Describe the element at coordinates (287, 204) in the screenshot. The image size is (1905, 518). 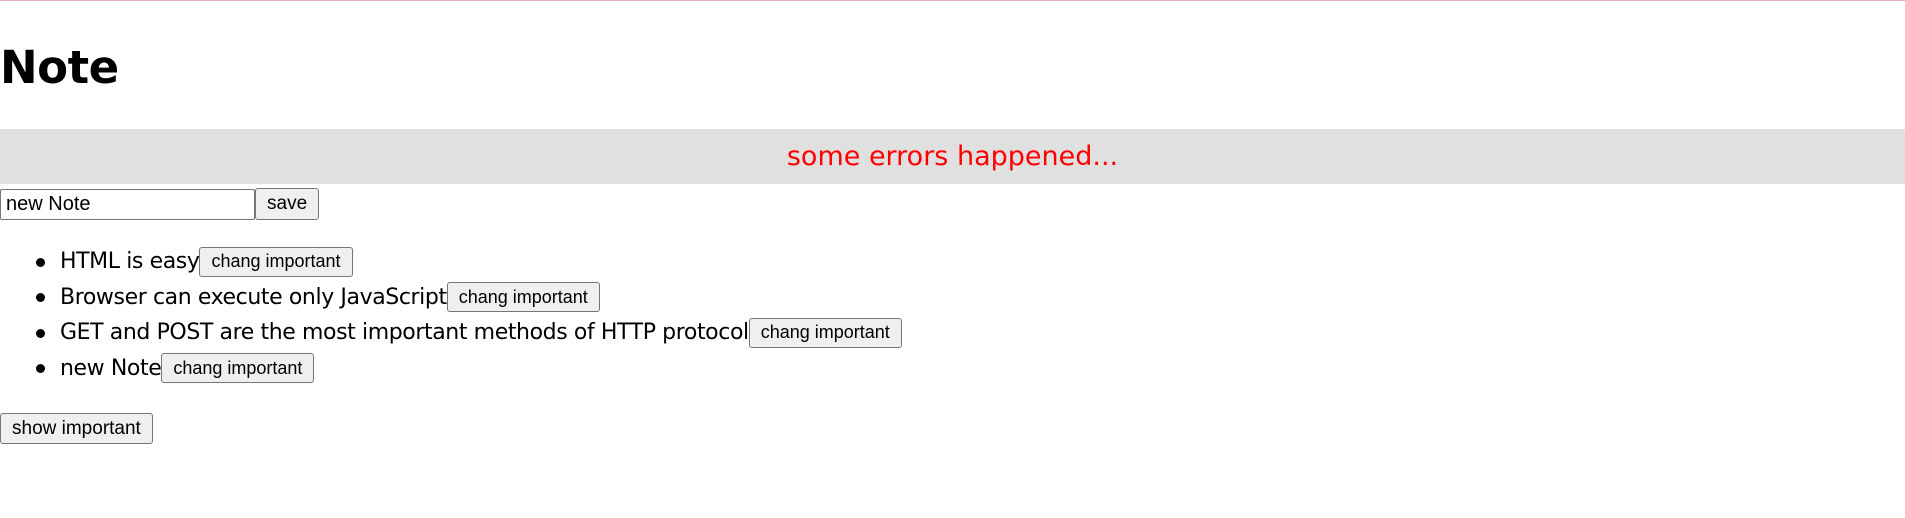
I see `save-button: save` at that location.